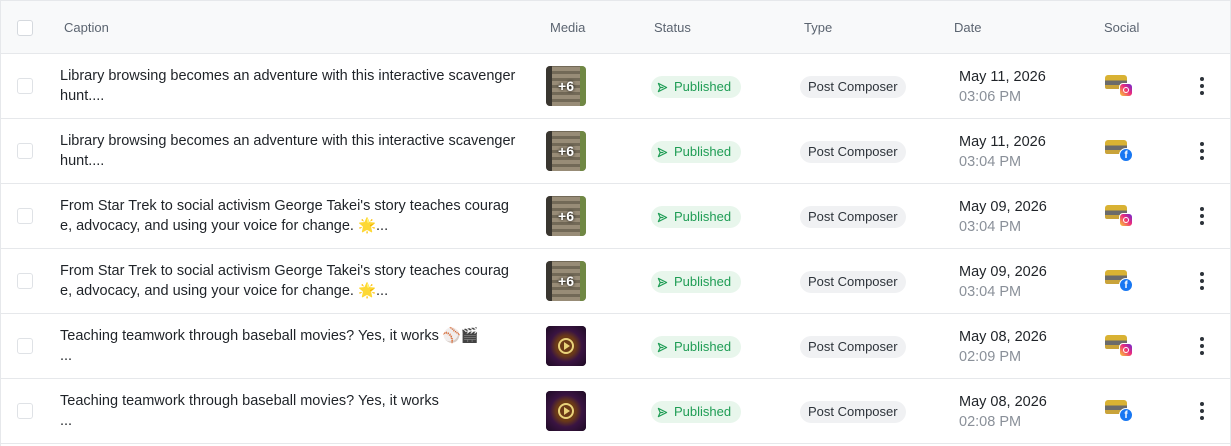  I want to click on post-date: May 08, 2026 02:09 PM, so click(1003, 347).